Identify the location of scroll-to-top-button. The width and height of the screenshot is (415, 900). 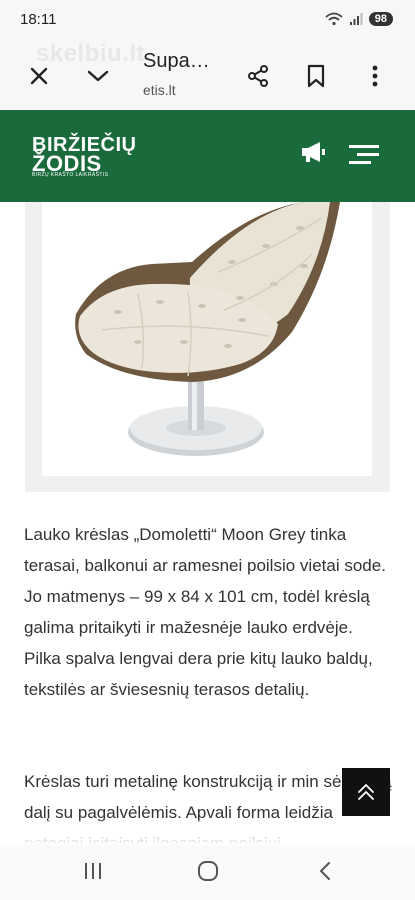
(366, 792).